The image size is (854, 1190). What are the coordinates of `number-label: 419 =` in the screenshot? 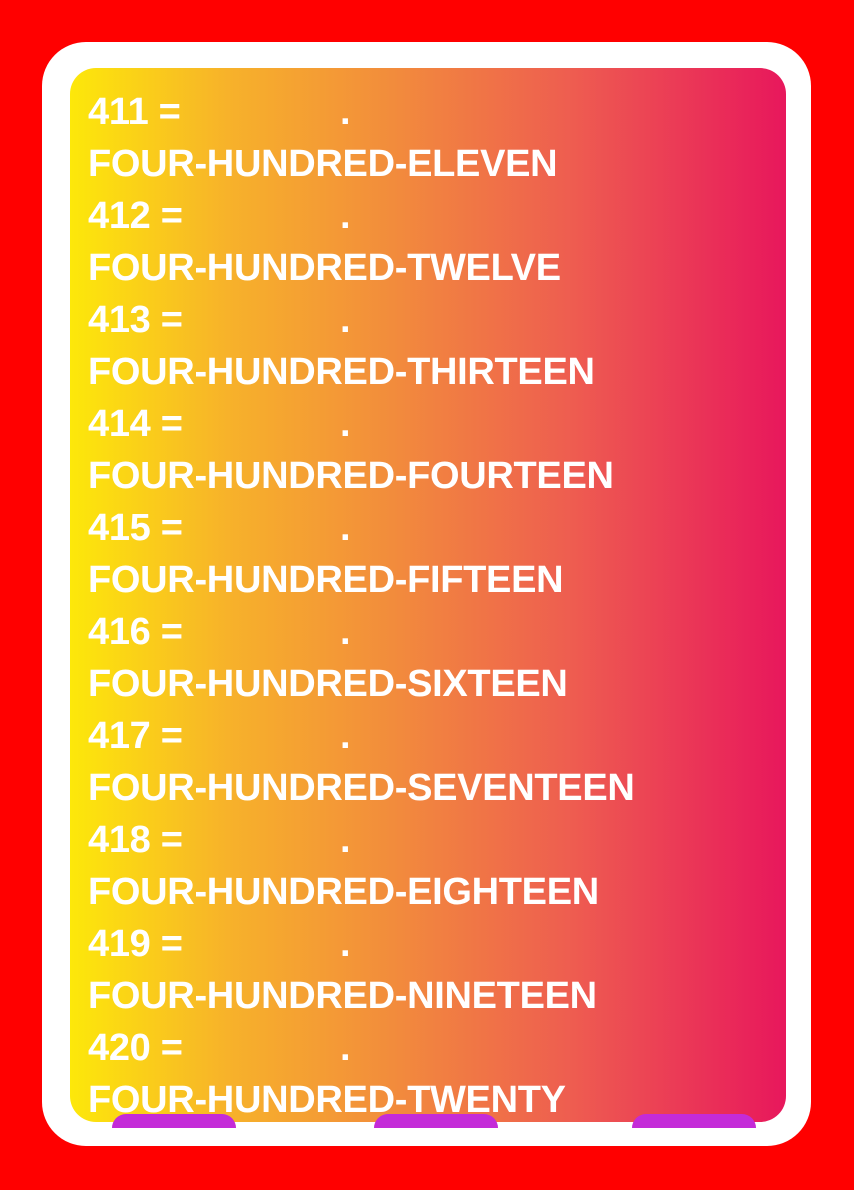 It's located at (135, 944).